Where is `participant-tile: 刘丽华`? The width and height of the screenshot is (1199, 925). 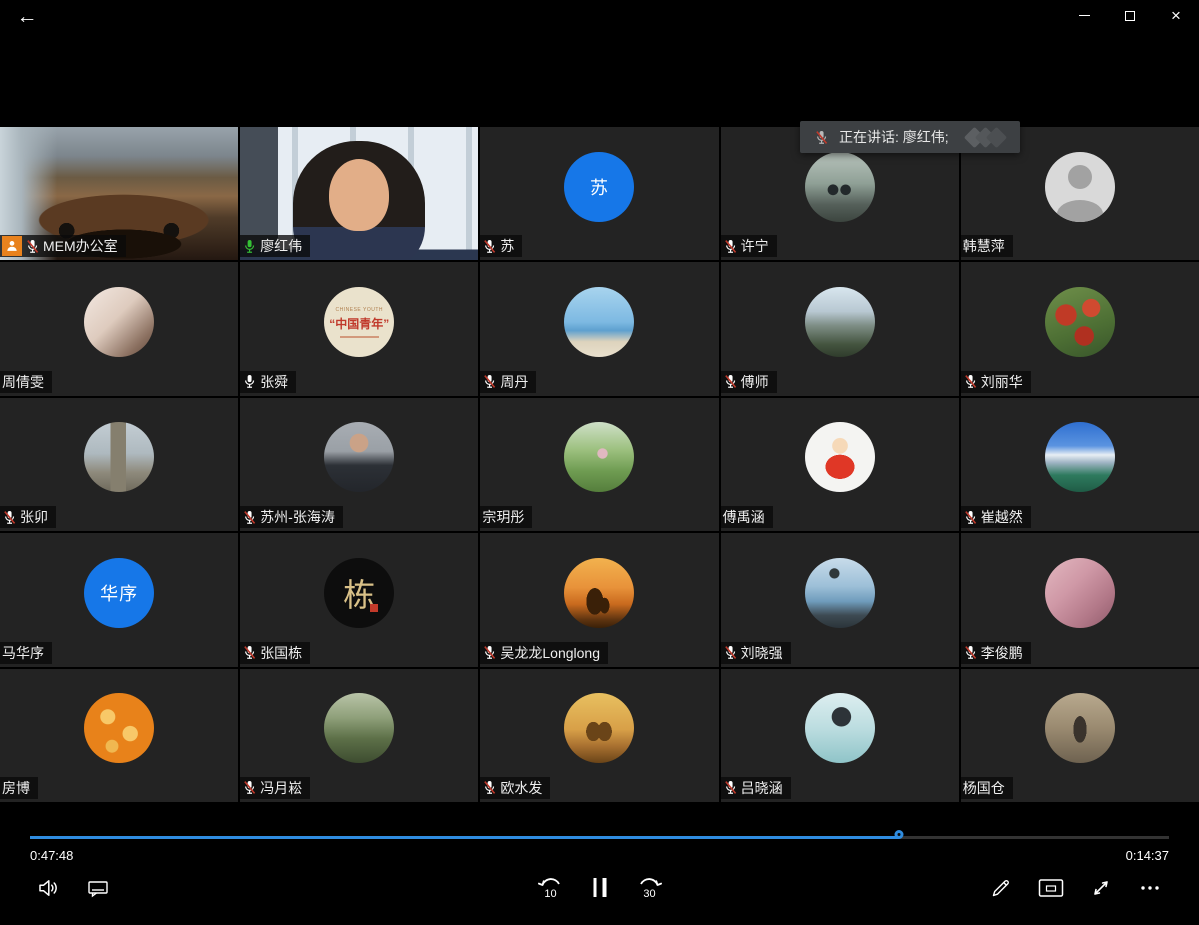 participant-tile: 刘丽华 is located at coordinates (1079, 329).